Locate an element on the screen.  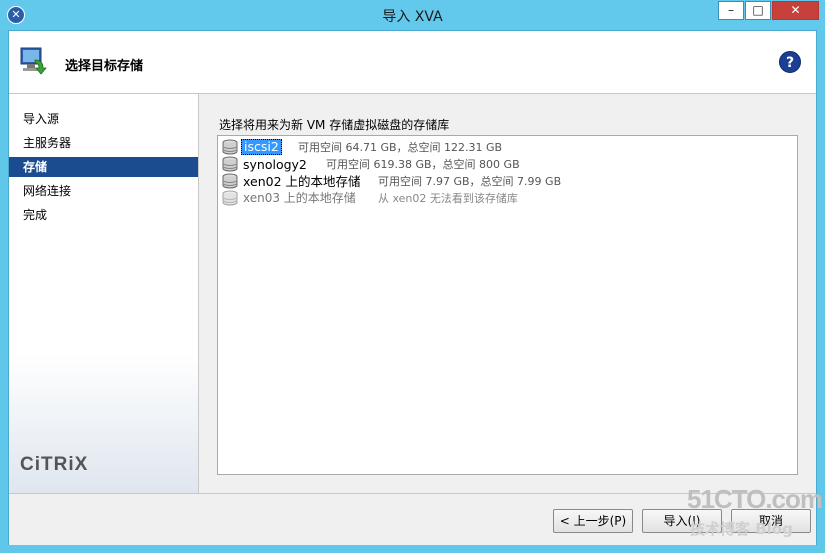
title-bar: ✕ 导入 XVA – □ ✕ is located at coordinates (412, 15).